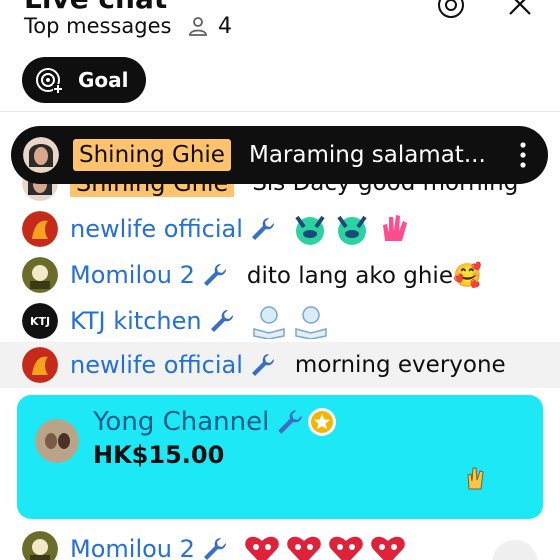  What do you see at coordinates (364, 275) in the screenshot?
I see `chat-text: dito lang ako ghie🥰` at bounding box center [364, 275].